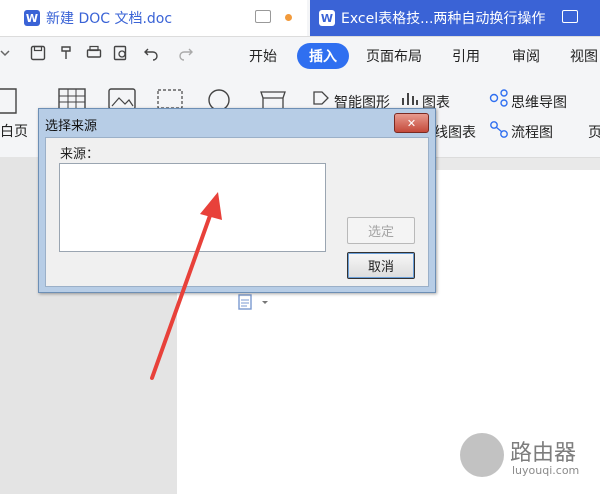 The image size is (600, 494). Describe the element at coordinates (526, 56) in the screenshot. I see `tab-review: 审阅` at that location.